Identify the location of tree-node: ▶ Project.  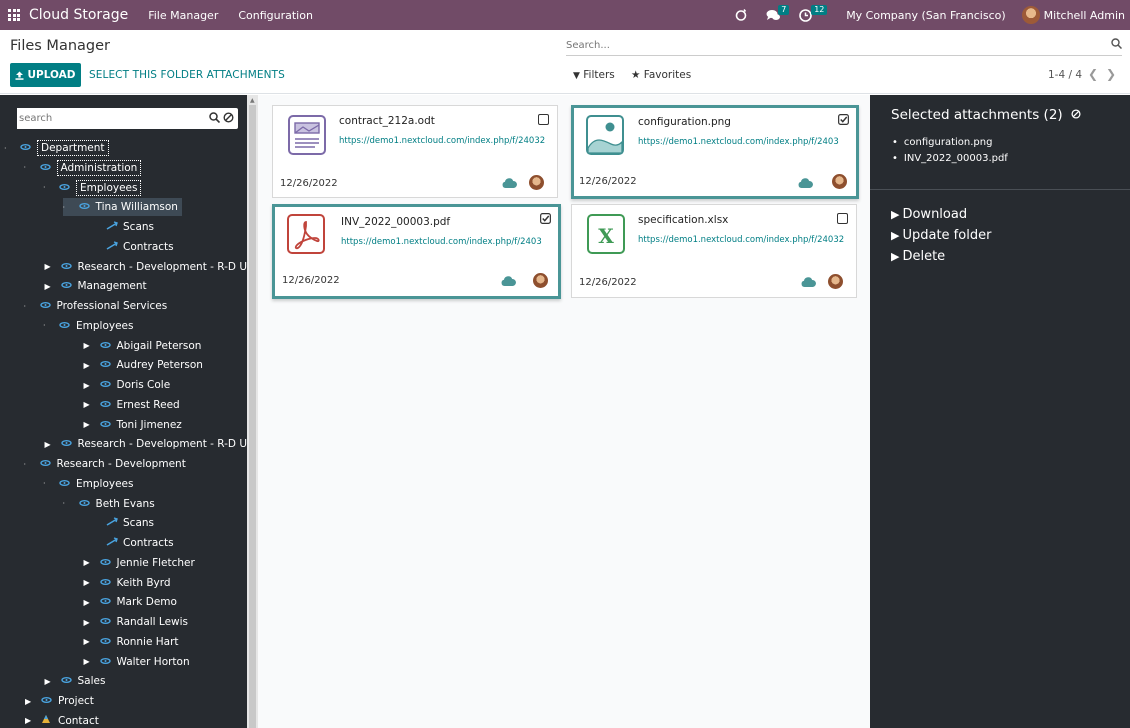
(49, 701).